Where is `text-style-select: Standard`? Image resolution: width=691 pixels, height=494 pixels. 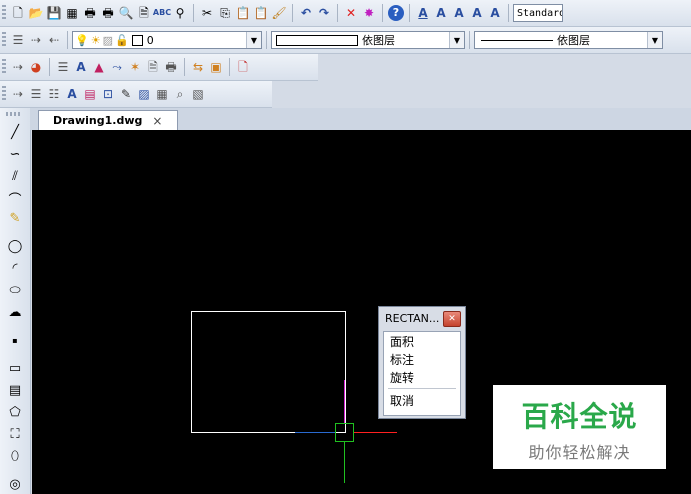 text-style-select: Standard is located at coordinates (538, 13).